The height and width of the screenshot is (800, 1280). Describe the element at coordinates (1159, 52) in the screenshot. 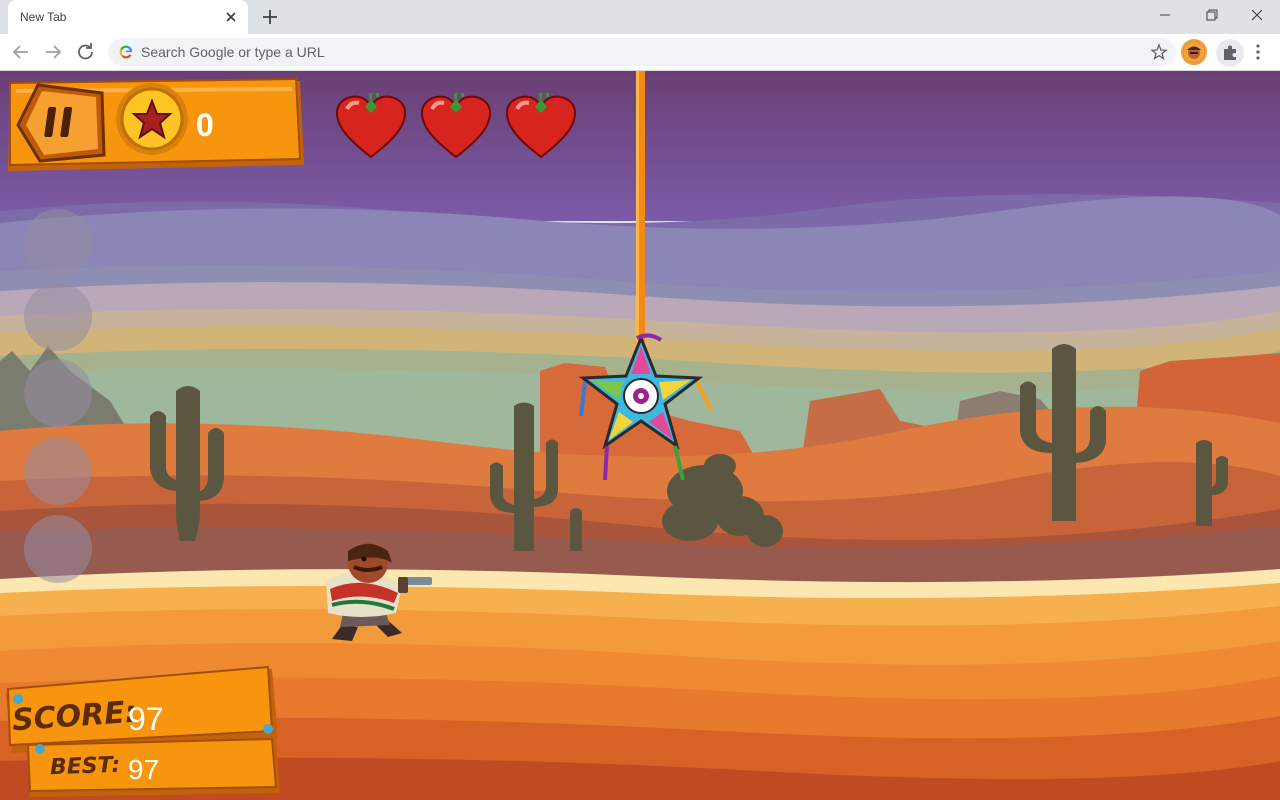

I see `bookmark-star-icon` at that location.